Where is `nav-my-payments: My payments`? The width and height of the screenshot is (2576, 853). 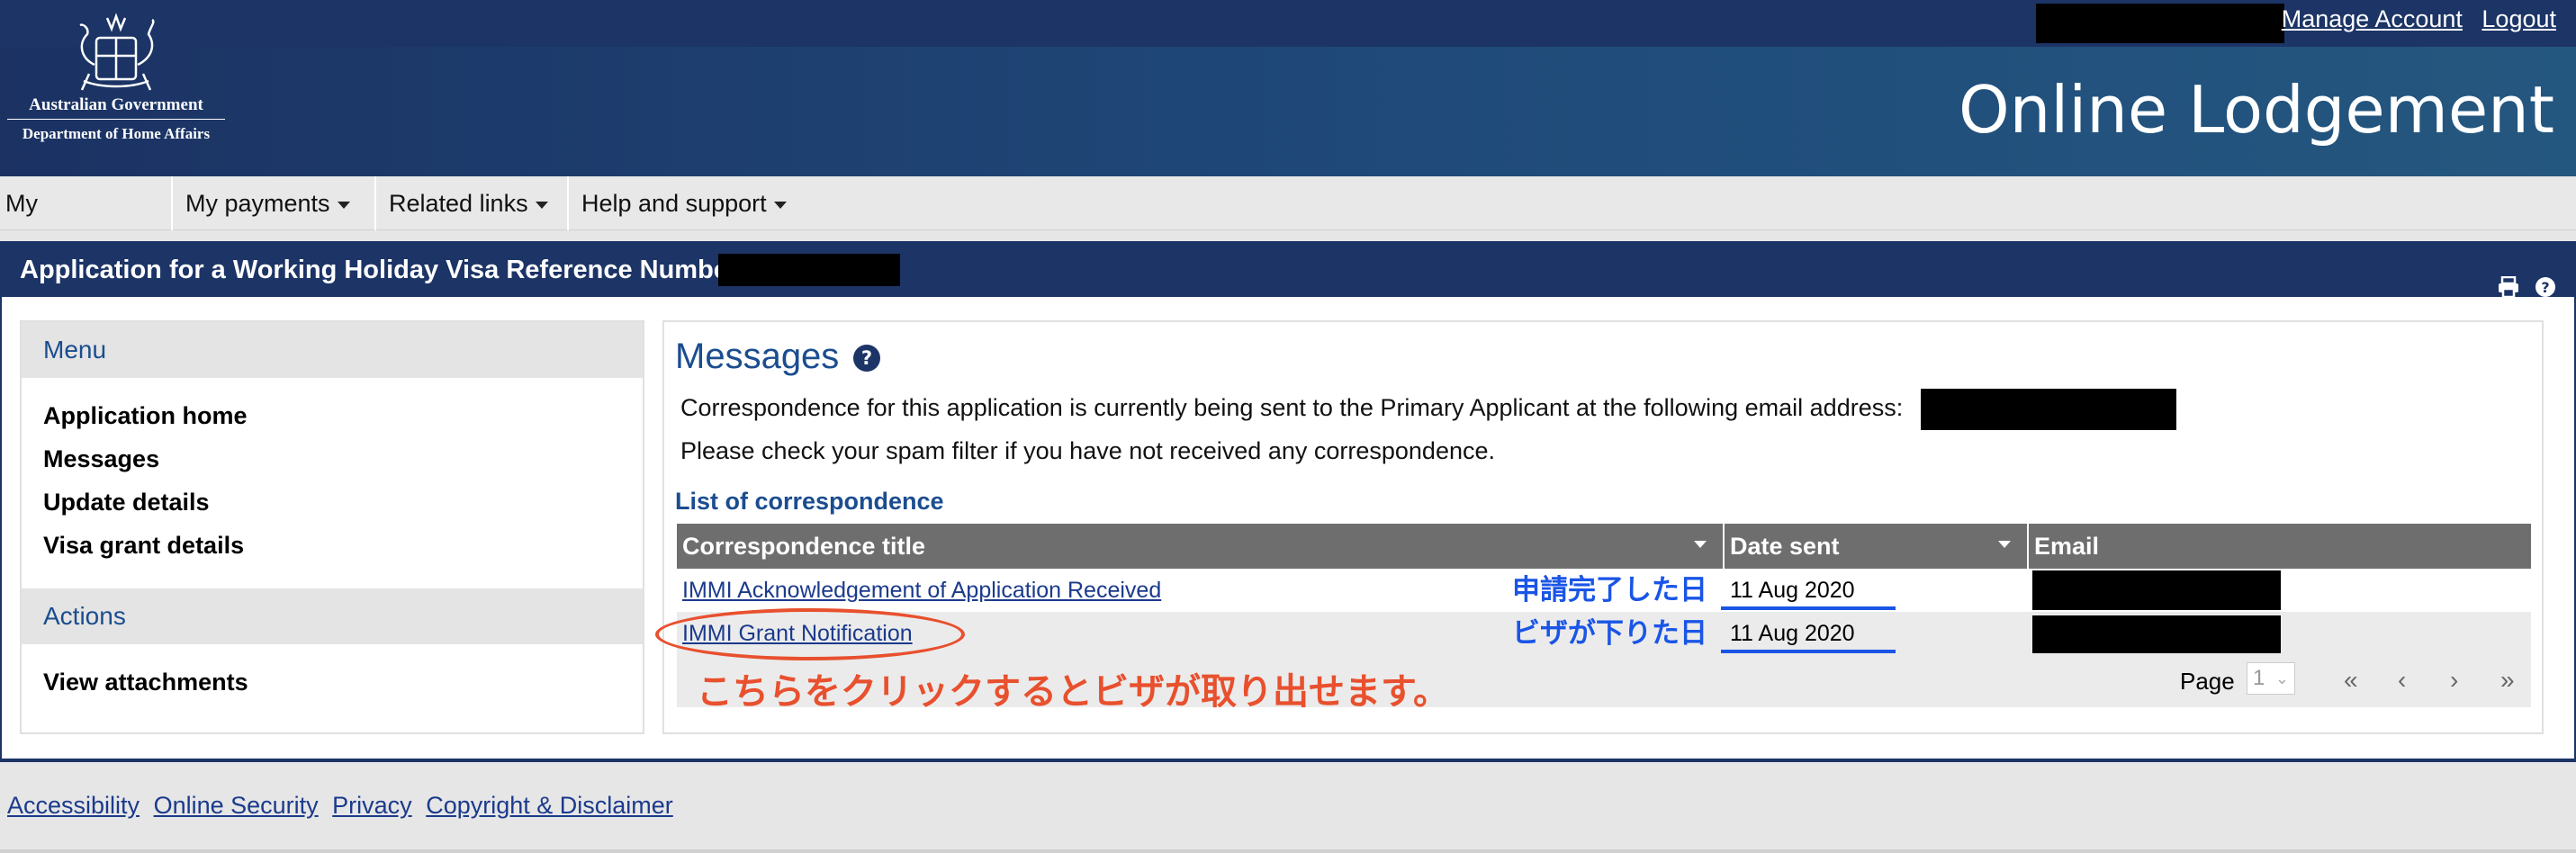 nav-my-payments: My payments is located at coordinates (274, 203).